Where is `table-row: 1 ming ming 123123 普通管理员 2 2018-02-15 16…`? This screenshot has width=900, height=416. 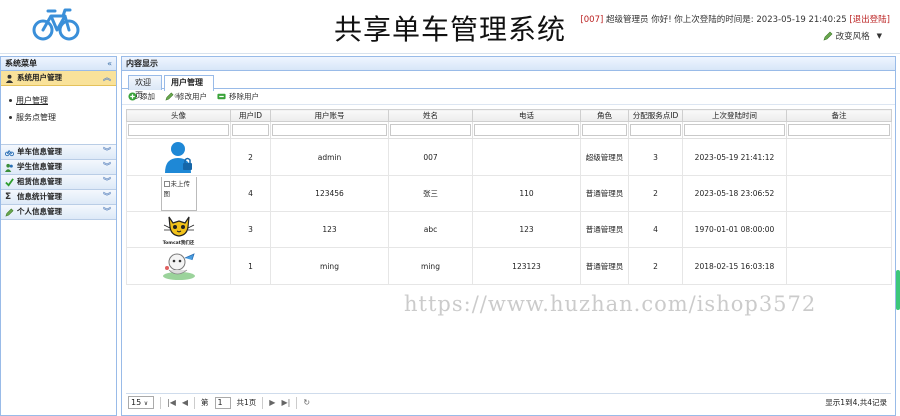 table-row: 1 ming ming 123123 普通管理员 2 2018-02-15 16… is located at coordinates (509, 266).